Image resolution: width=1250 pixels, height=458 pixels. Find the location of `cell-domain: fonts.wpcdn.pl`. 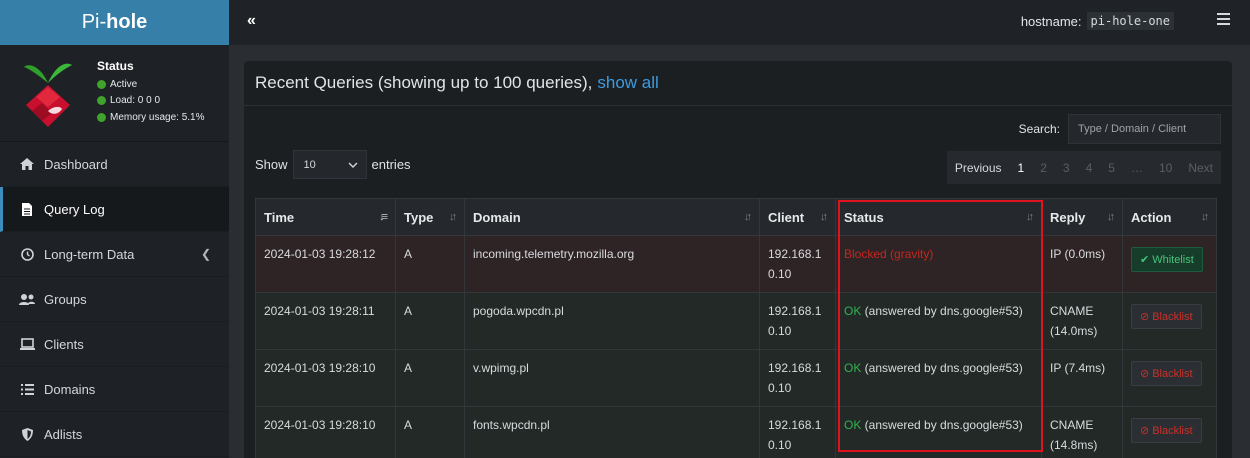

cell-domain: fonts.wpcdn.pl is located at coordinates (612, 432).